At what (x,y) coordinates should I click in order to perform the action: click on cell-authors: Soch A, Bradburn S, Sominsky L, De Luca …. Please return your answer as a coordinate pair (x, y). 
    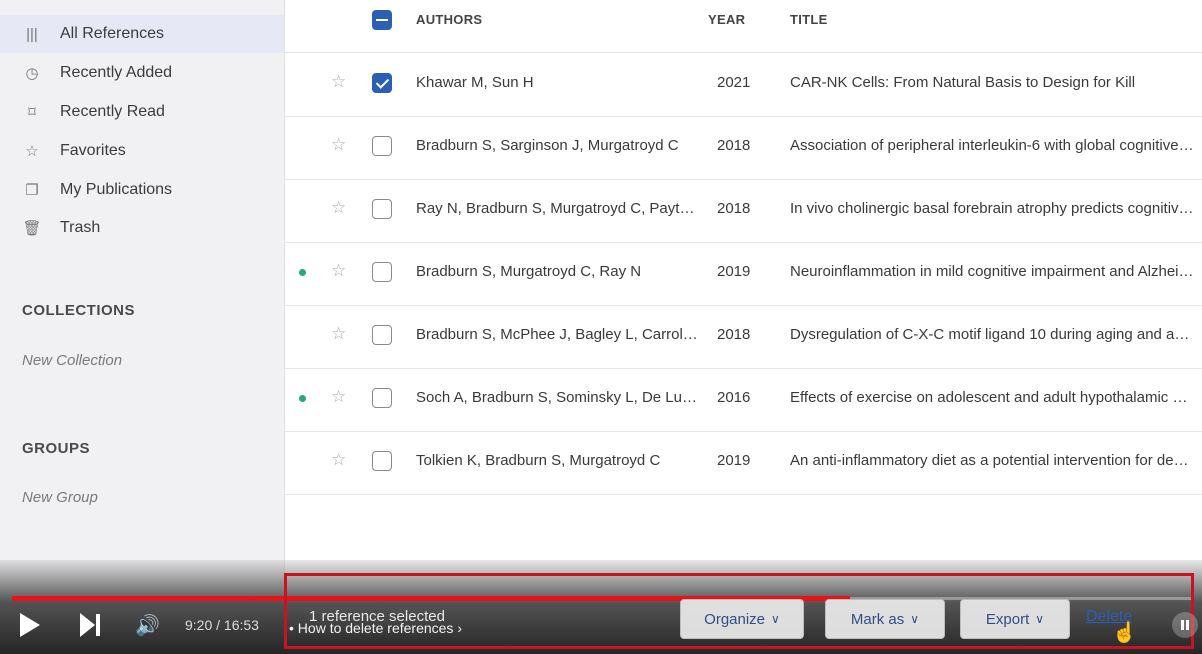
    Looking at the image, I should click on (557, 397).